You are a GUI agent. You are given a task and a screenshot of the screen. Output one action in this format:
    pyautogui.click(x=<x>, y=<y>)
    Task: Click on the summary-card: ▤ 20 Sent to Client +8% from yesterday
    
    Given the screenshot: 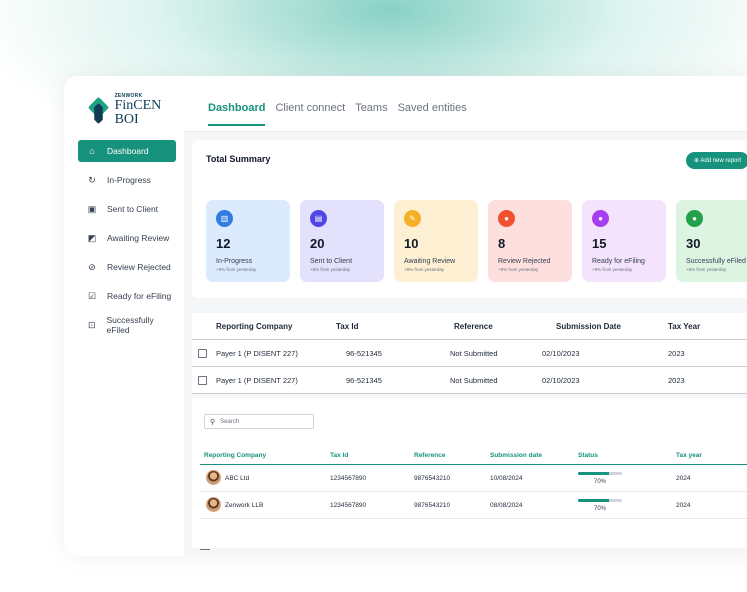 What is the action you would take?
    pyautogui.click(x=342, y=241)
    